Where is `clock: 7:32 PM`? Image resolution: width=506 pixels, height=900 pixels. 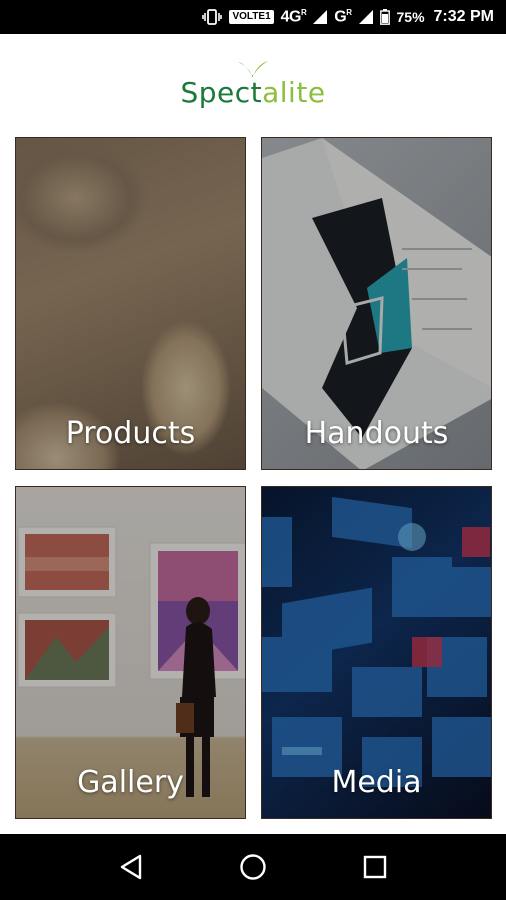 clock: 7:32 PM is located at coordinates (463, 16).